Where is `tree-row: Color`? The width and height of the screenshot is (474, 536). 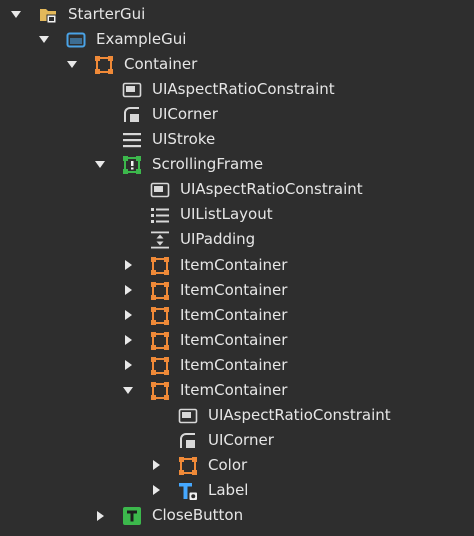
tree-row: Color is located at coordinates (237, 465).